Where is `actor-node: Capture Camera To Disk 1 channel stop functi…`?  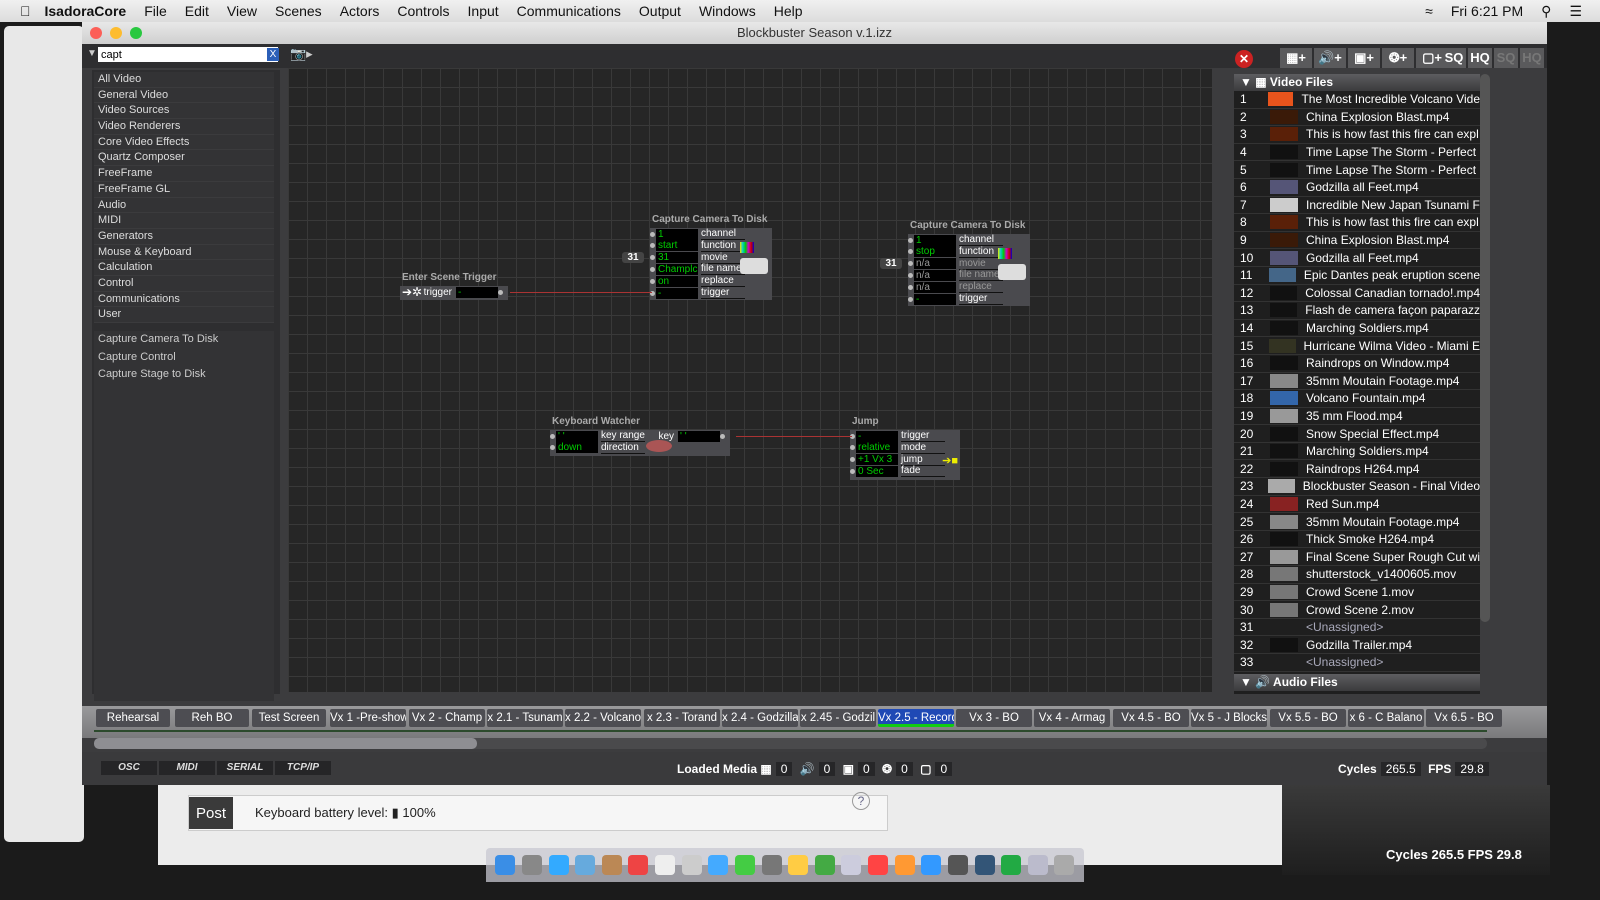
actor-node: Capture Camera To Disk 1 channel stop functi… is located at coordinates (955, 263).